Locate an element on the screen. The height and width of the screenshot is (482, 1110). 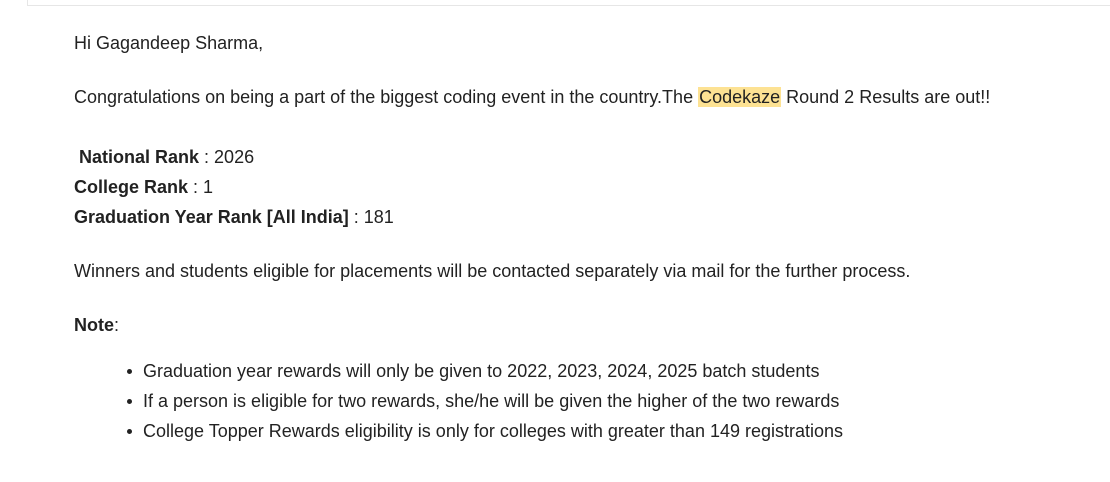
graduation-year-rank-label: Graduation Year Rank [All India] is located at coordinates (211, 217).